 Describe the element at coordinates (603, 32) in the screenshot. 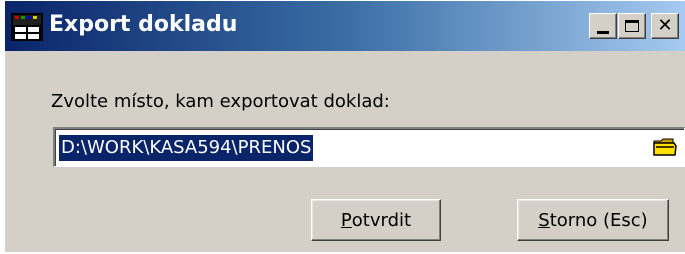

I see `minimize-icon` at that location.